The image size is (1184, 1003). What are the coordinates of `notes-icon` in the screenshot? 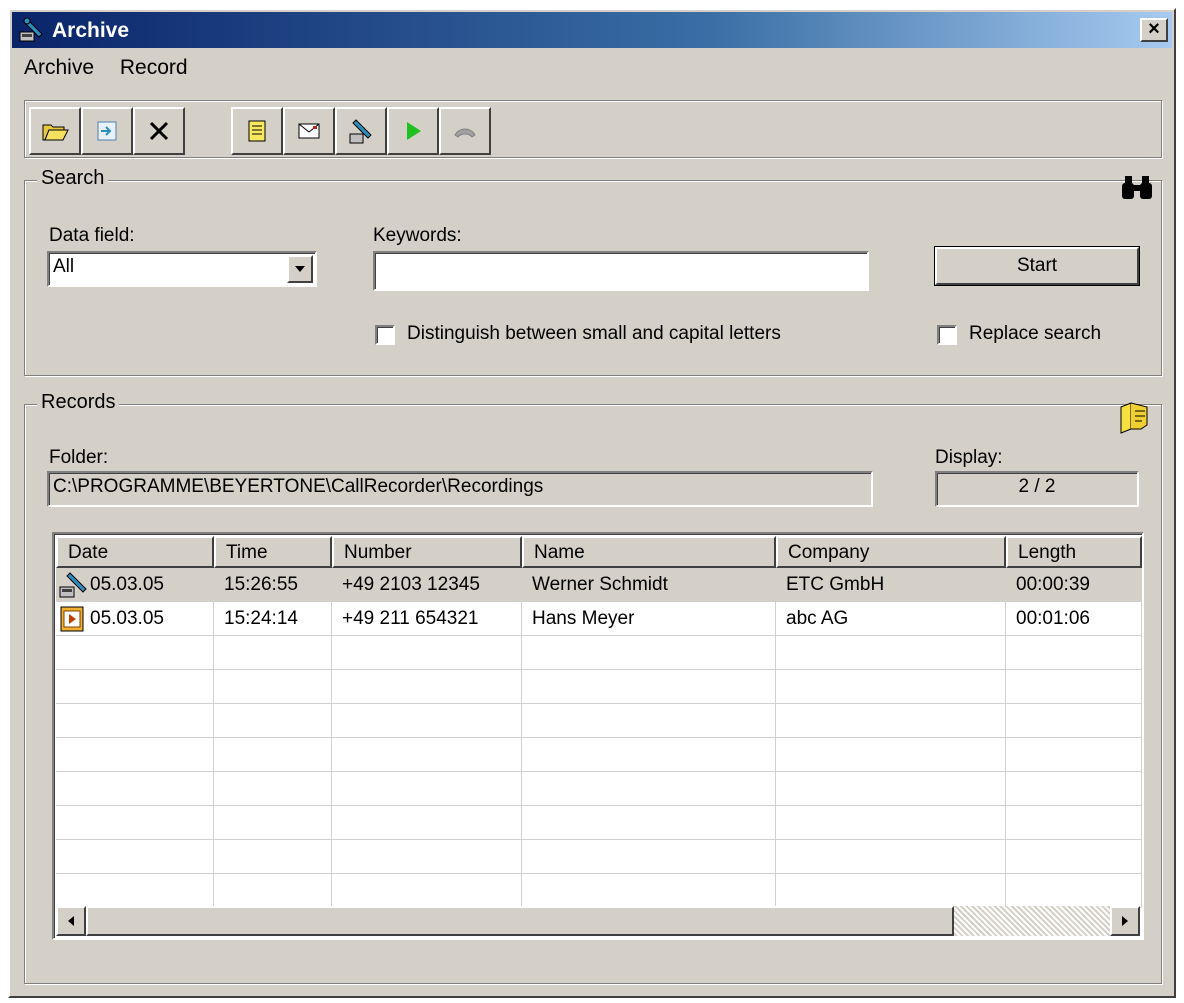 It's located at (257, 131).